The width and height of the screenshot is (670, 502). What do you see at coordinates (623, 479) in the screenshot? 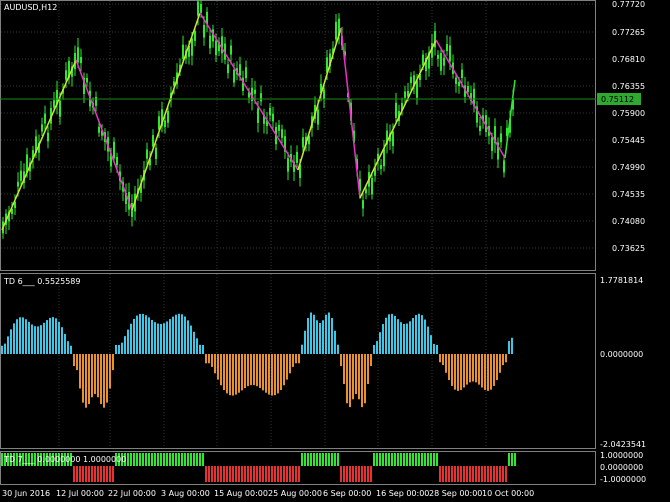
I see `td7-tick: -1.0000000` at bounding box center [623, 479].